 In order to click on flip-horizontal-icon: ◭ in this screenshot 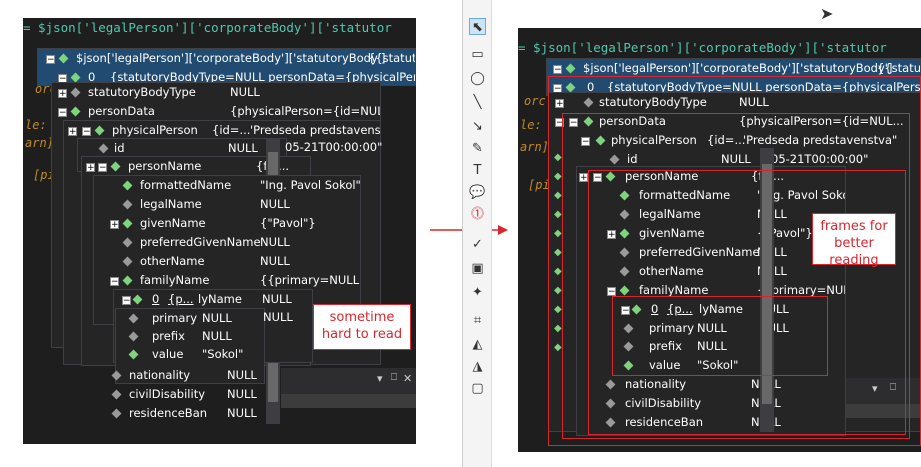, I will do `click(477, 344)`.